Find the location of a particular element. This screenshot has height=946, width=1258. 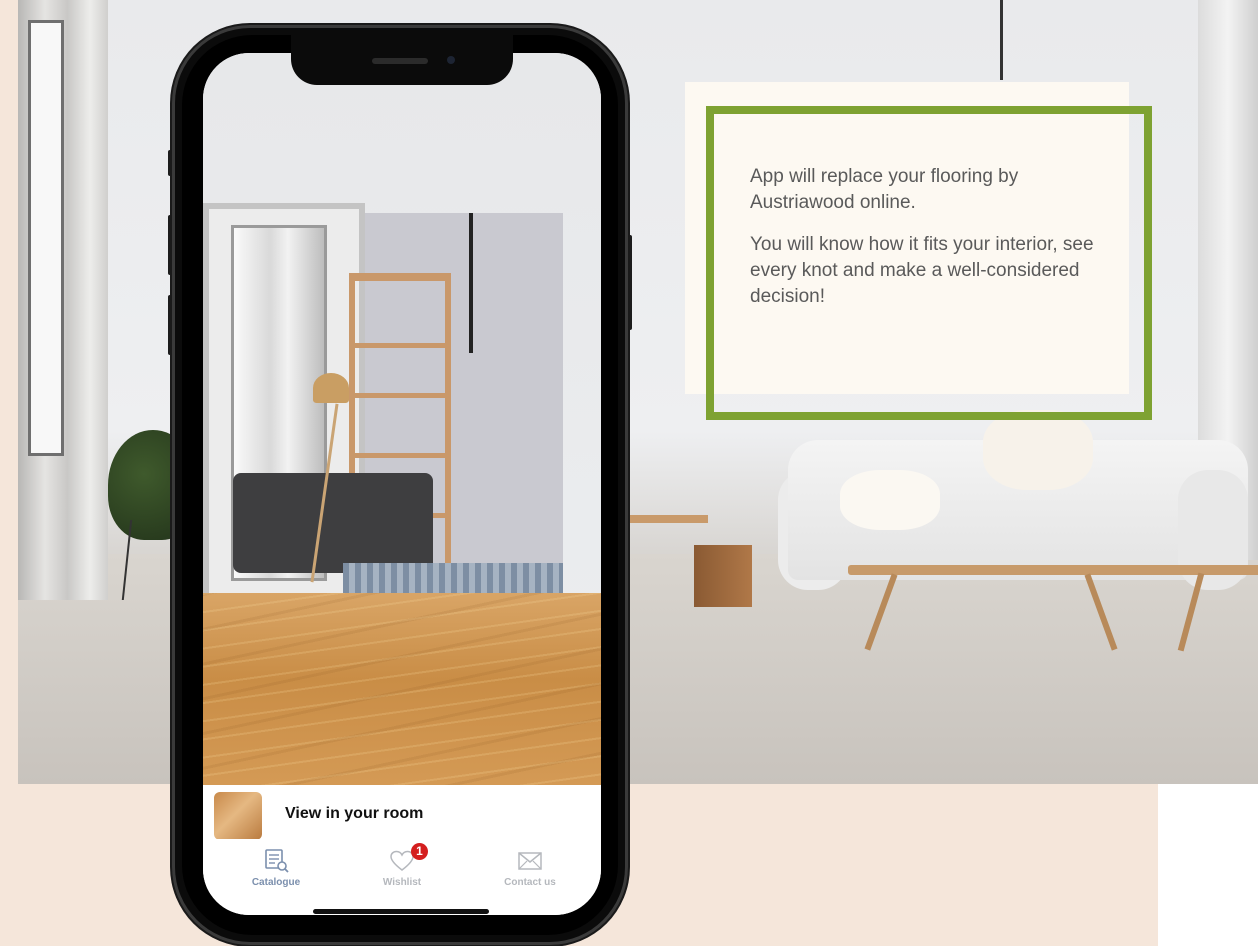

pendant-lamp-cord is located at coordinates (1001, 40).